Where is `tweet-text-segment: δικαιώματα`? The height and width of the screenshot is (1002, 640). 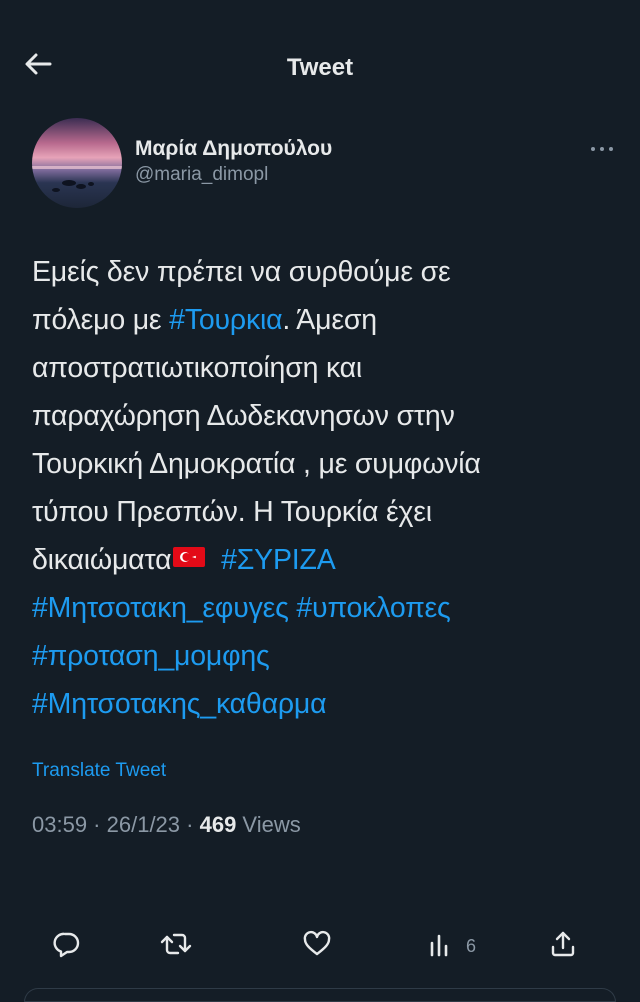 tweet-text-segment: δικαιώματα is located at coordinates (102, 560).